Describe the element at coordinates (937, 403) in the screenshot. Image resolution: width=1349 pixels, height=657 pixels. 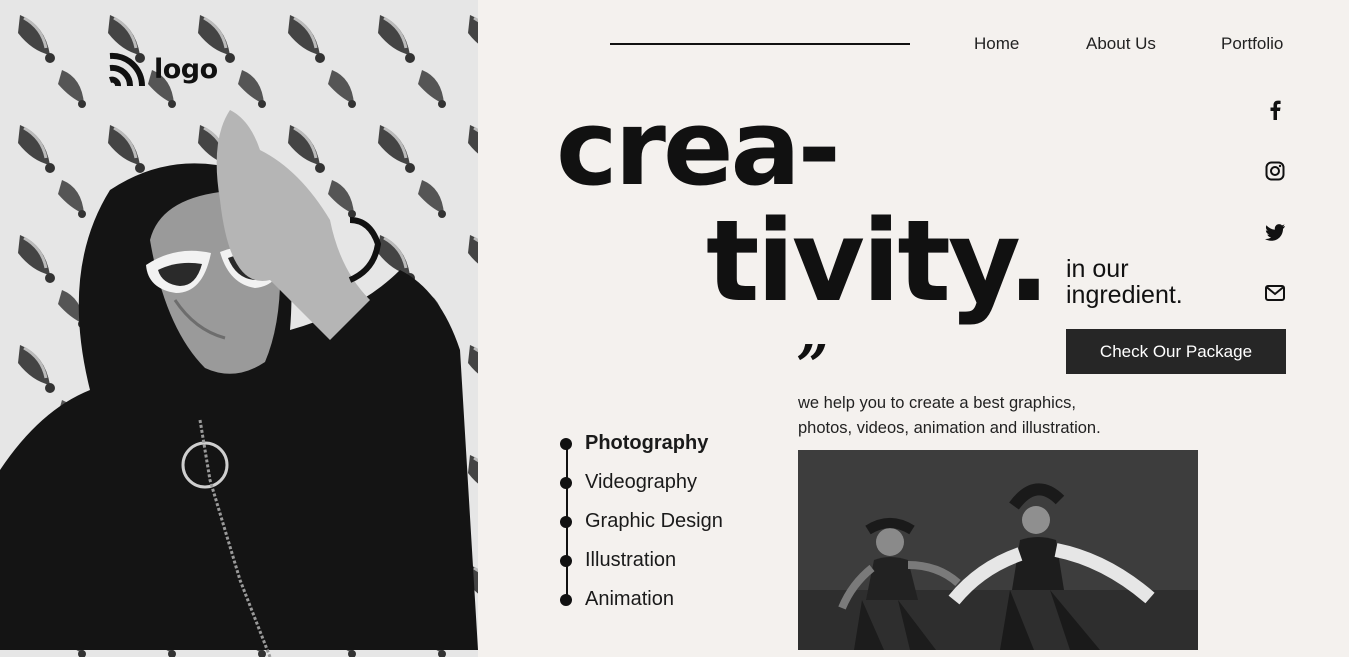
I see `description-line-1: we help you to create a best graphics,` at that location.